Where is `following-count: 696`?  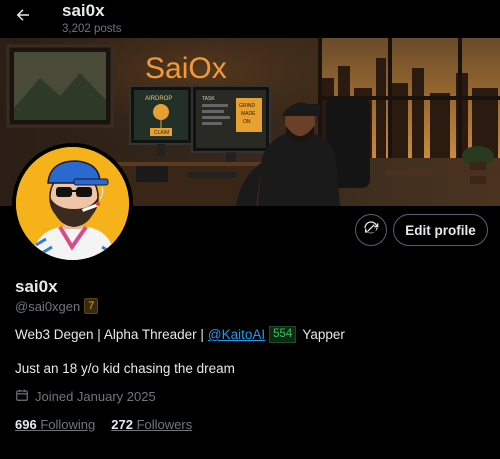
following-count: 696 is located at coordinates (26, 424).